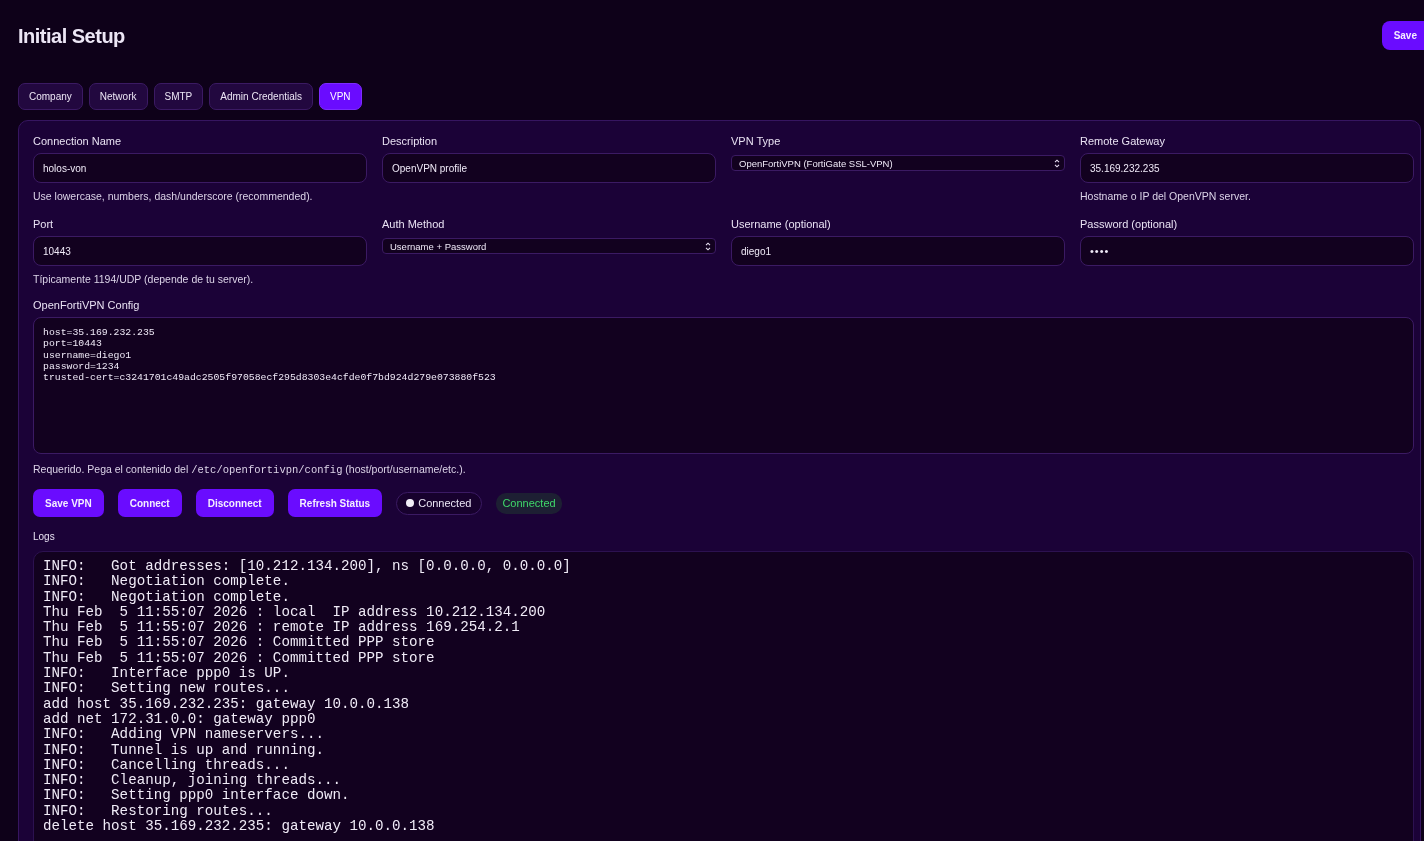 This screenshot has height=841, width=1424. I want to click on field-hint: Hostname o IP del OpenVPN server., so click(1166, 196).